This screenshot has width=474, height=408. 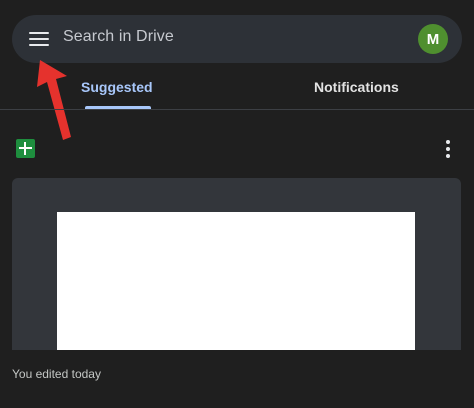 I want to click on tab-divider, so click(x=237, y=109).